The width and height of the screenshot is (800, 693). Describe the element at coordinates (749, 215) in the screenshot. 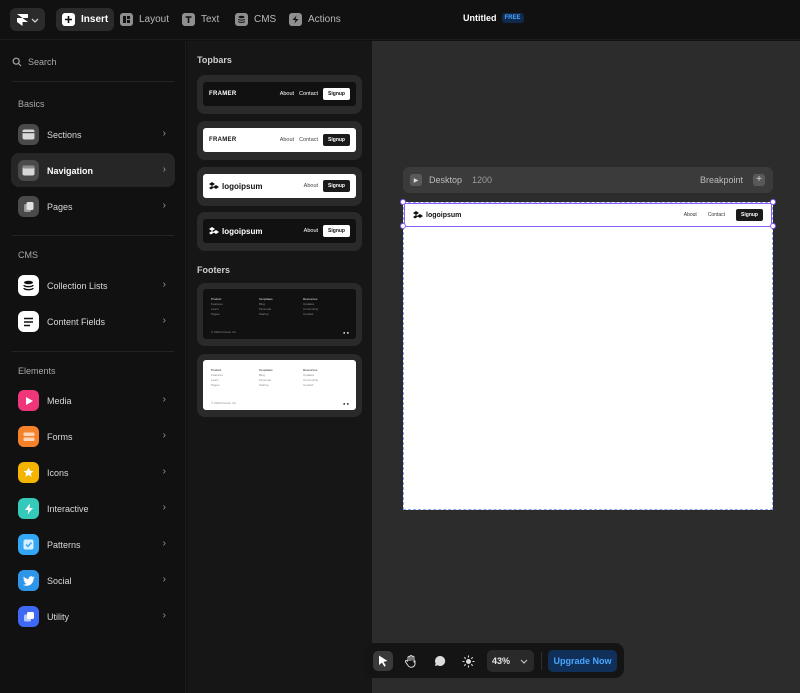

I see `nav-signup-button: Signup` at that location.